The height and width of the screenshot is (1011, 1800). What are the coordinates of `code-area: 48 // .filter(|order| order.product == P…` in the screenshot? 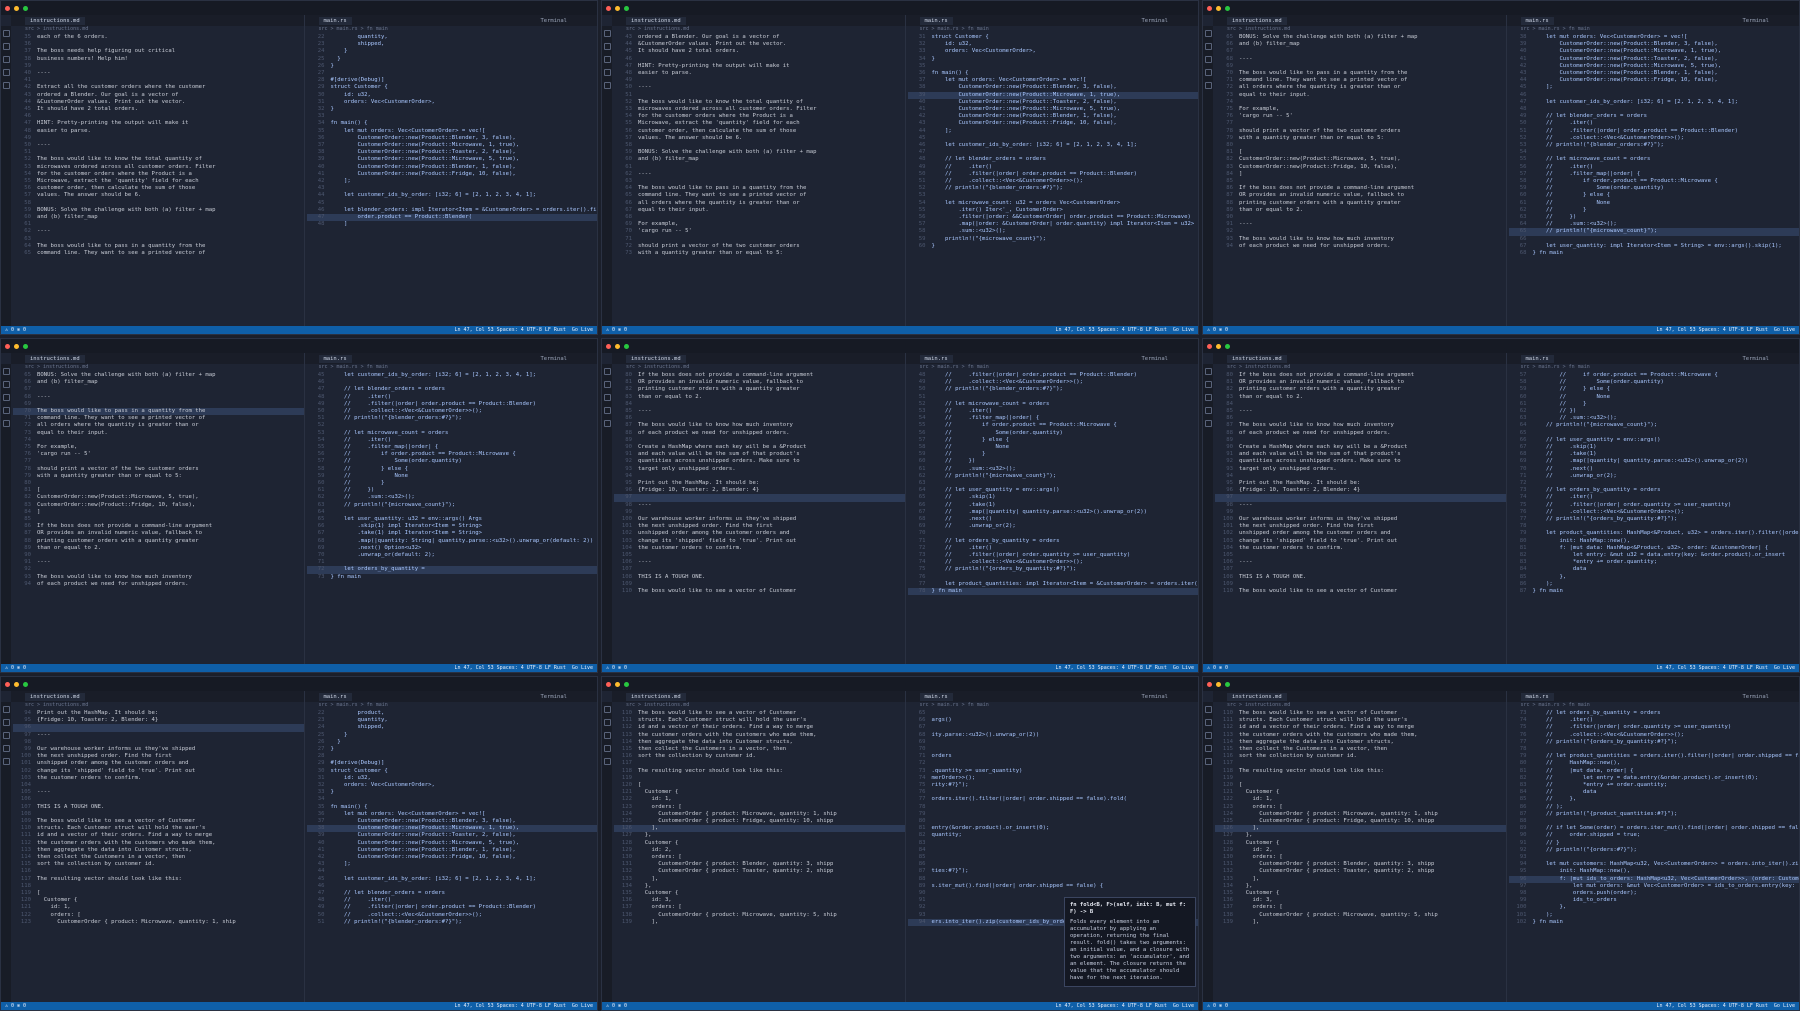 It's located at (1052, 518).